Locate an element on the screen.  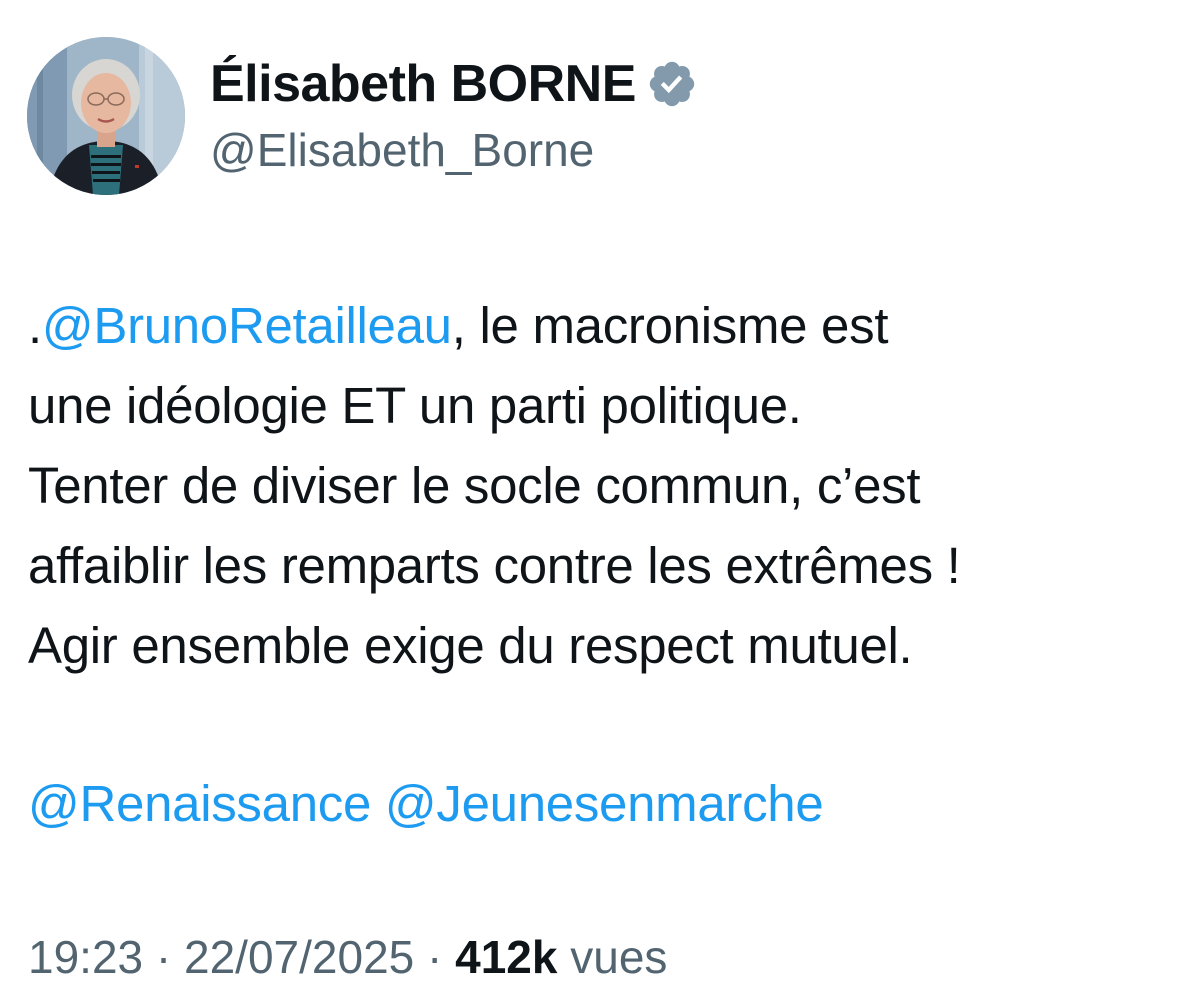
tweet-line-1: .@BrunoRetailleau, le macronisme est is located at coordinates (598, 326).